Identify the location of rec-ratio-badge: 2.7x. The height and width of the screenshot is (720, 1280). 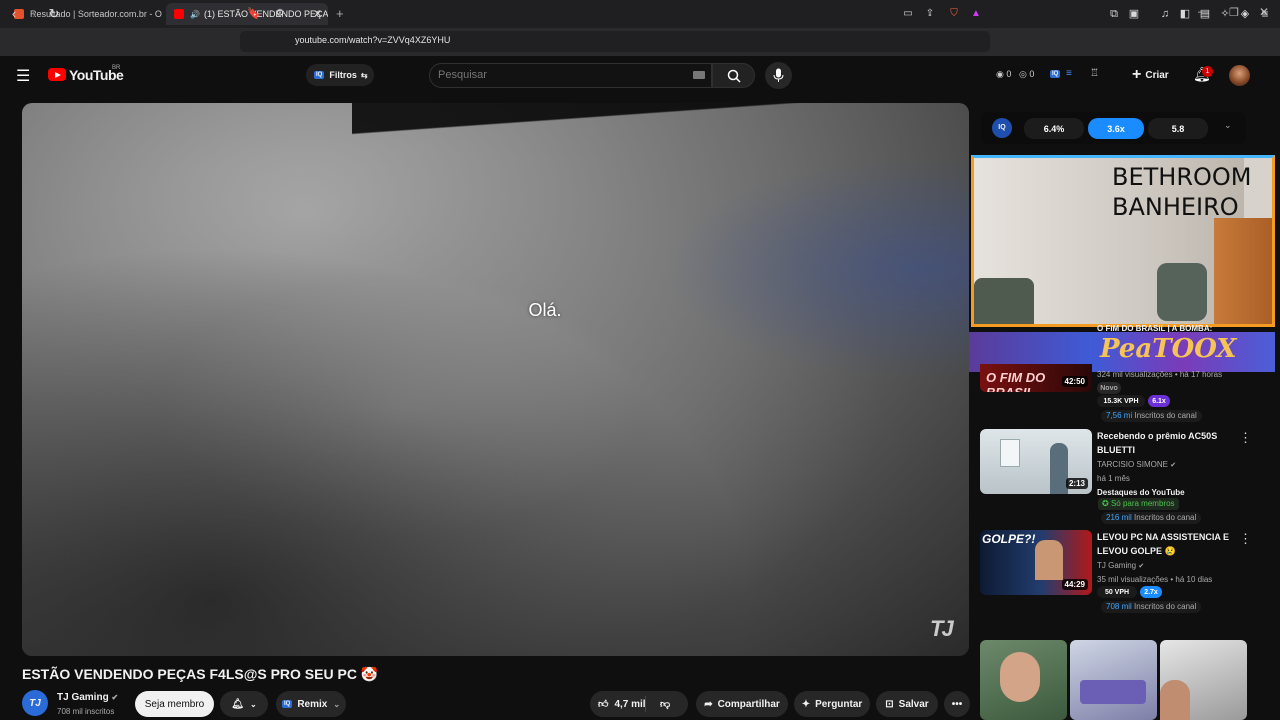
(1151, 592).